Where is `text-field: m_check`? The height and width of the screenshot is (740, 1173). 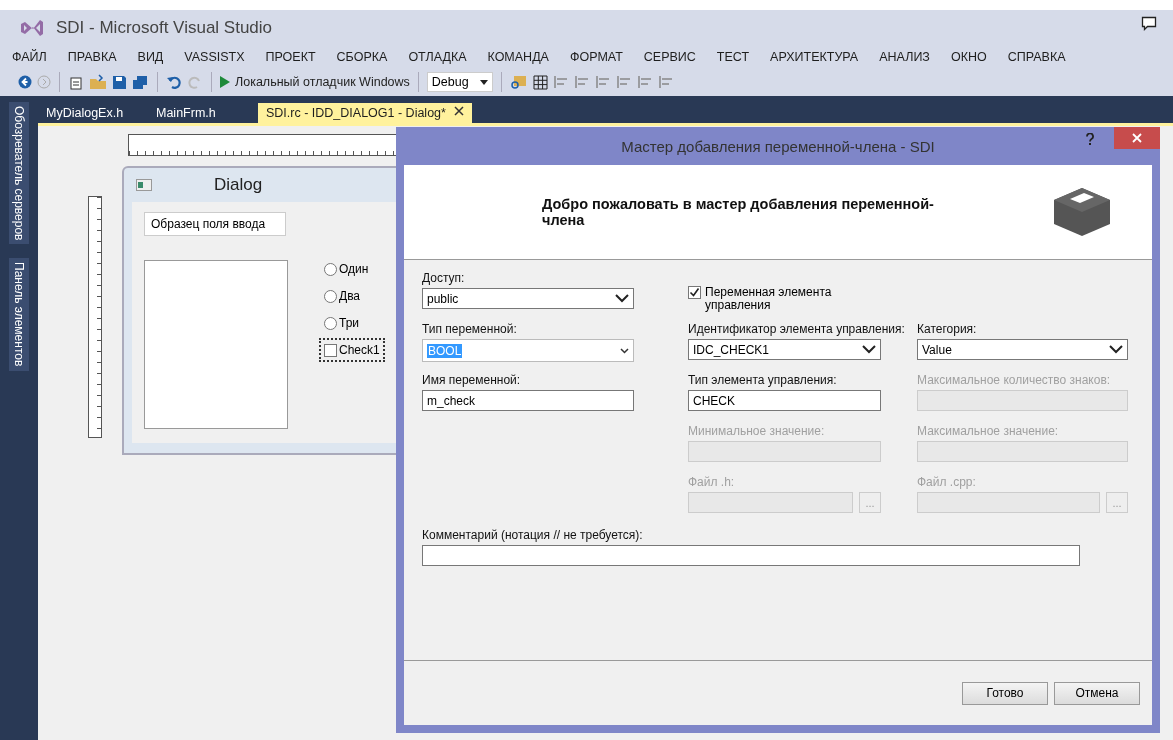
text-field: m_check is located at coordinates (528, 400).